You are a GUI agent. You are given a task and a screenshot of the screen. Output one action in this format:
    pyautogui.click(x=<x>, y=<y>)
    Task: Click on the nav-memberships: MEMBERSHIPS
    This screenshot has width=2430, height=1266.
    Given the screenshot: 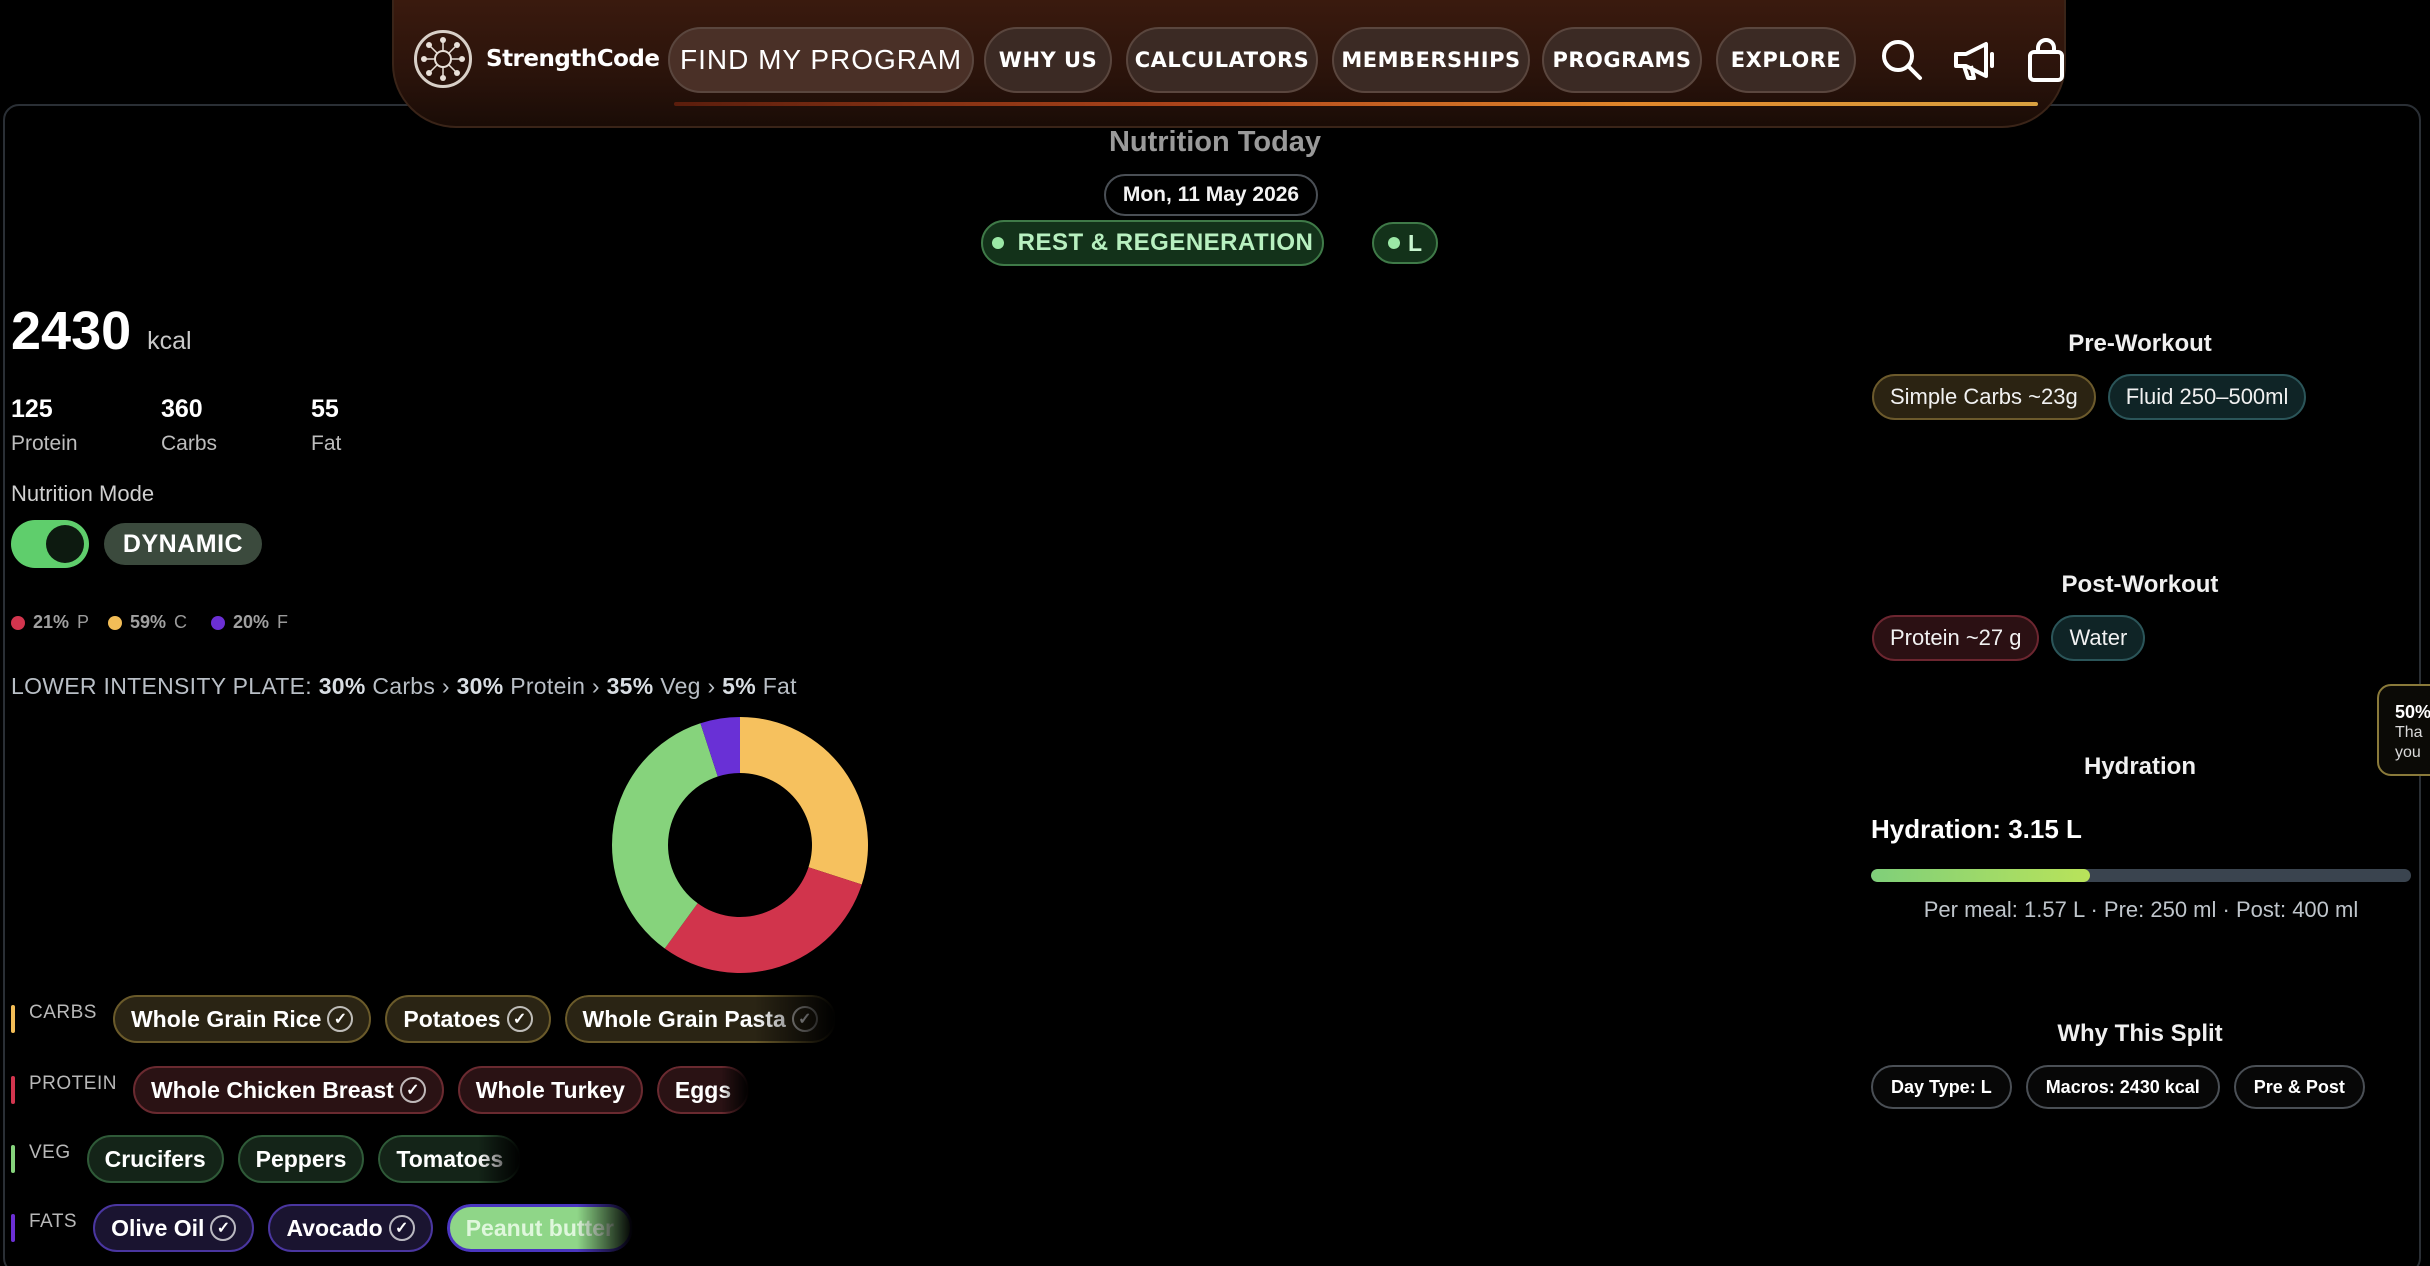 What is the action you would take?
    pyautogui.click(x=1431, y=60)
    